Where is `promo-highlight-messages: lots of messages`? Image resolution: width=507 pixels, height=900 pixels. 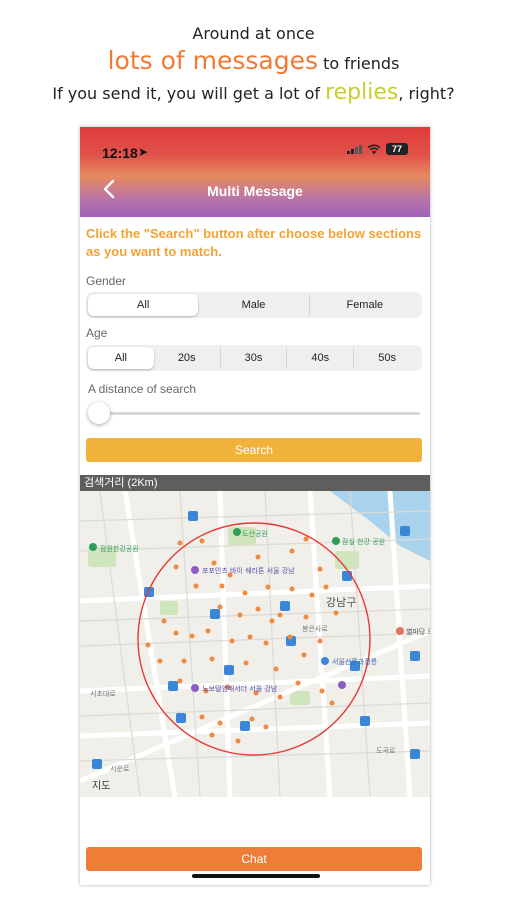 promo-highlight-messages: lots of messages is located at coordinates (213, 60).